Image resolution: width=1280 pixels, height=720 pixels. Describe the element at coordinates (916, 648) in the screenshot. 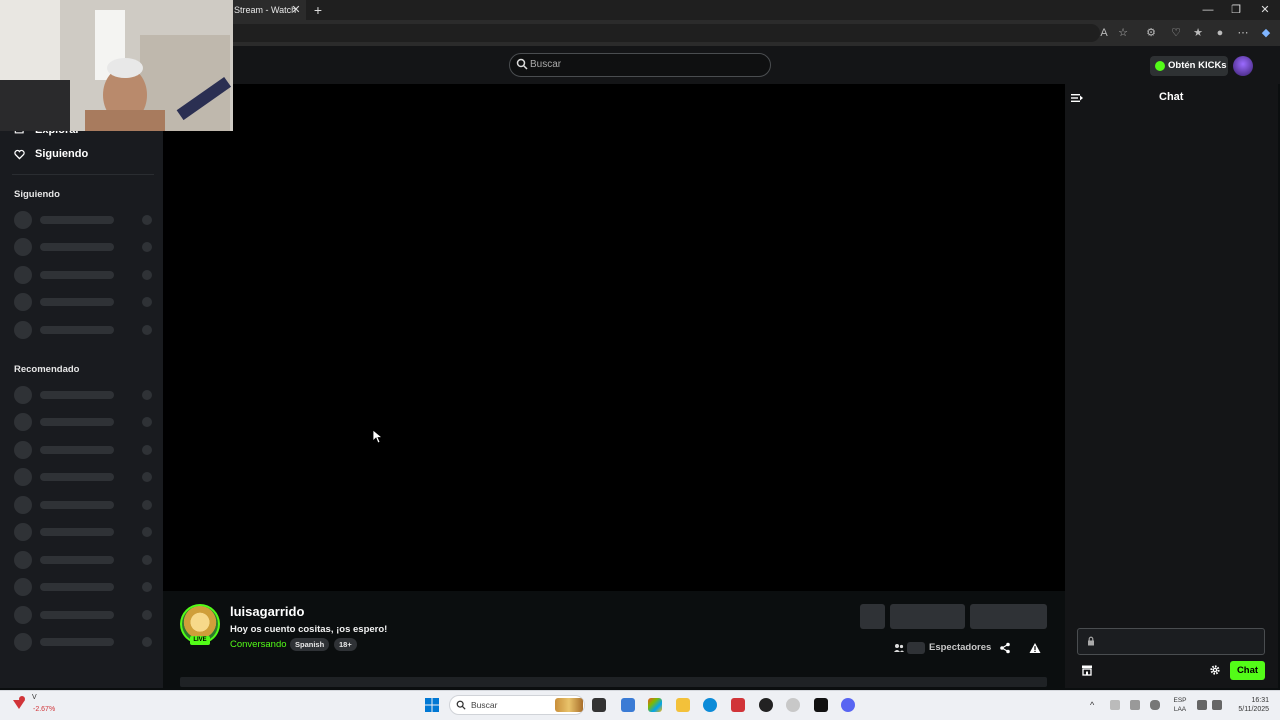

I see `viewer-count-skeleton` at that location.